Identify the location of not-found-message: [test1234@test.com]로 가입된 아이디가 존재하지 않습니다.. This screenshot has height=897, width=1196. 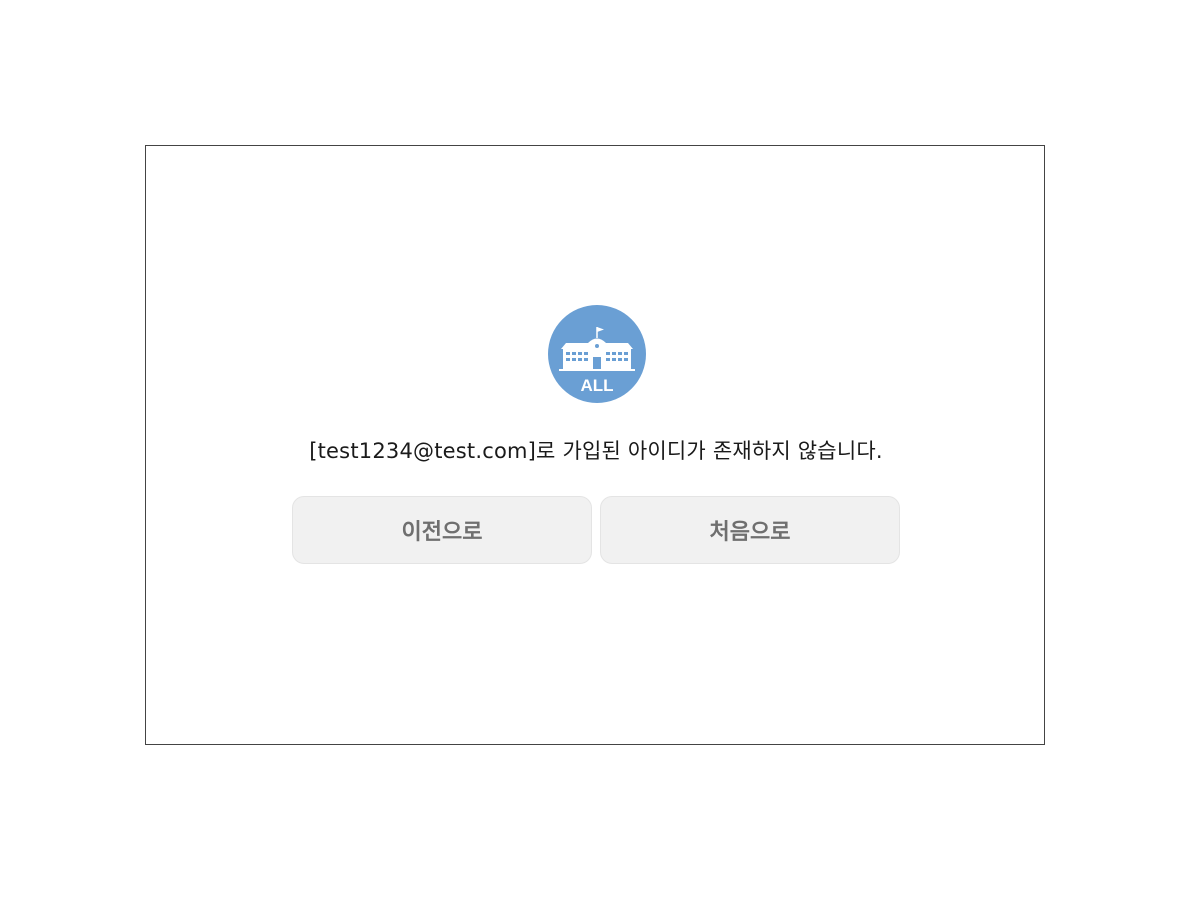
(596, 451).